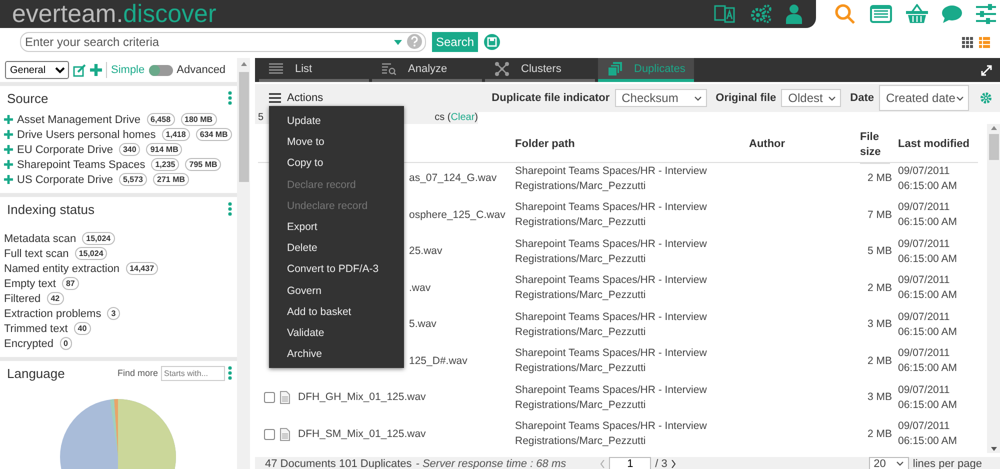 This screenshot has height=469, width=1000. I want to click on gears-icon, so click(761, 14).